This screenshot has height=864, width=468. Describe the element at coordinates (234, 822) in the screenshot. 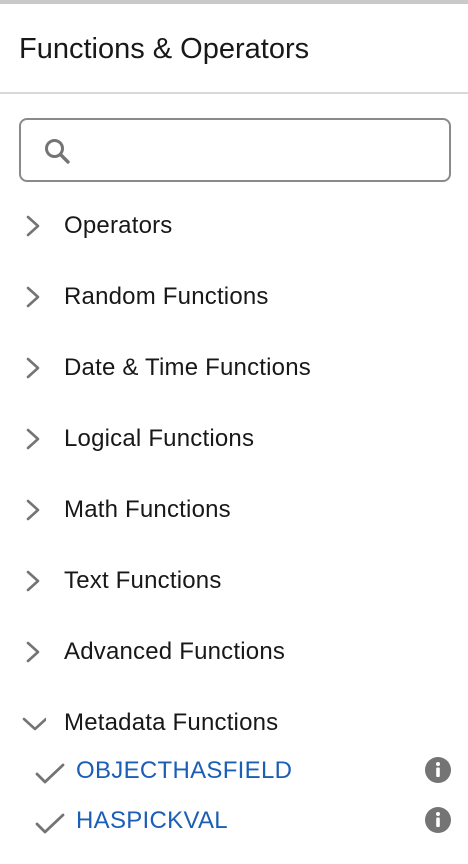

I see `function-item-haspickval: HASPICKVAL` at that location.